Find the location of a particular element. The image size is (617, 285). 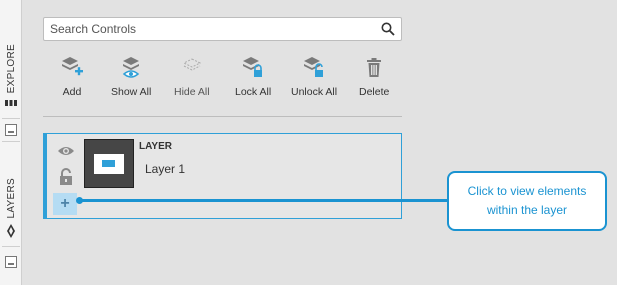

callout-connector-line is located at coordinates (264, 200).